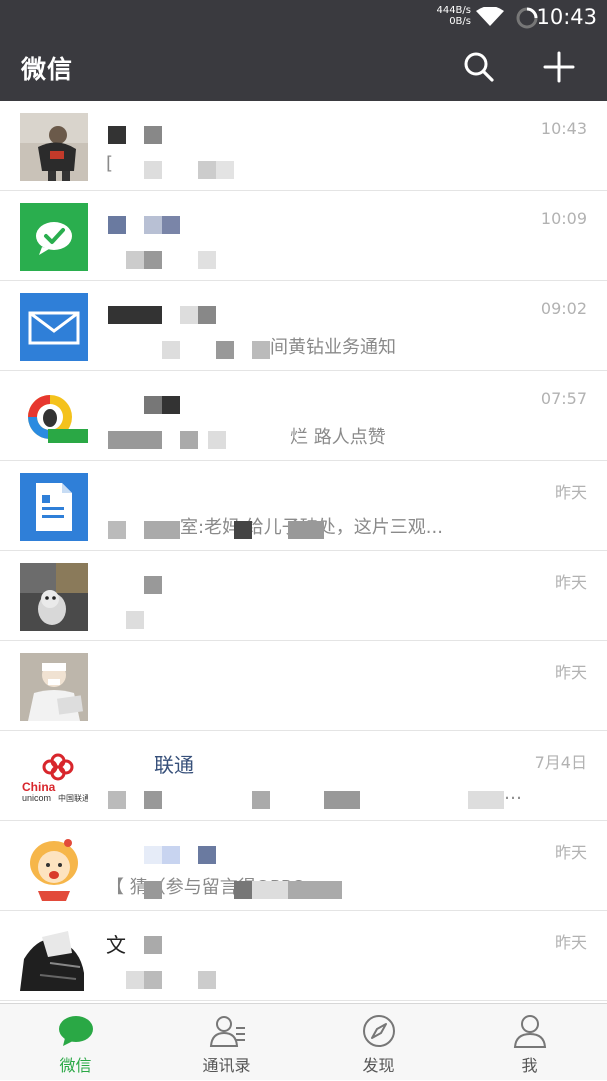  What do you see at coordinates (303, 236) in the screenshot?
I see `chat-row: 10:09` at bounding box center [303, 236].